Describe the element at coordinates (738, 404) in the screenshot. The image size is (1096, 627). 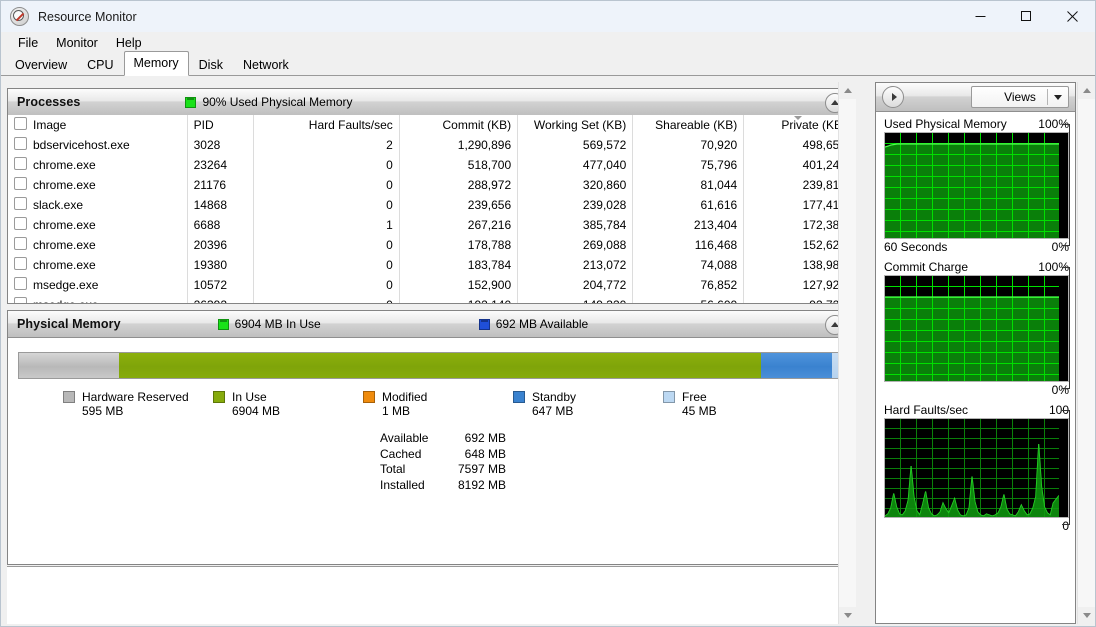
I see `legend-free: Free 45 MB` at that location.